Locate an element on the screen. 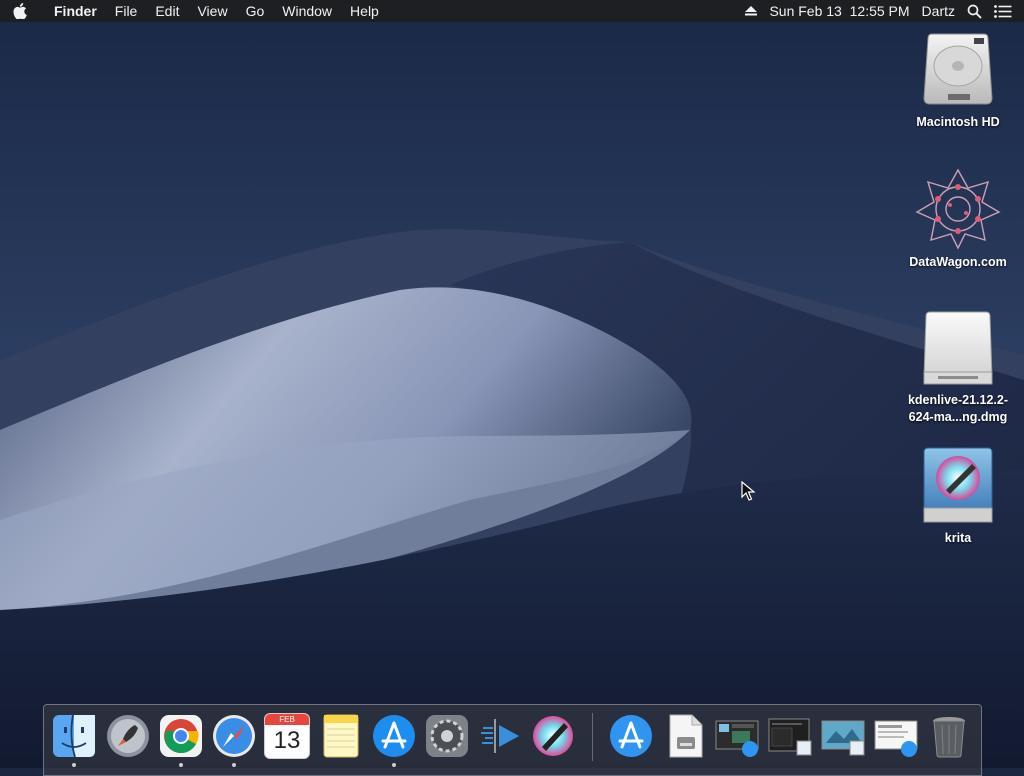 This screenshot has height=776, width=1024. menu-window: Window is located at coordinates (307, 11).